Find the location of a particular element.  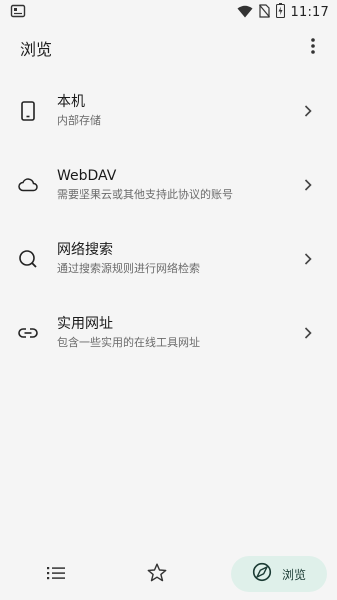

item-subtitle: 包含一些实用的在线工具网址 is located at coordinates (128, 342).